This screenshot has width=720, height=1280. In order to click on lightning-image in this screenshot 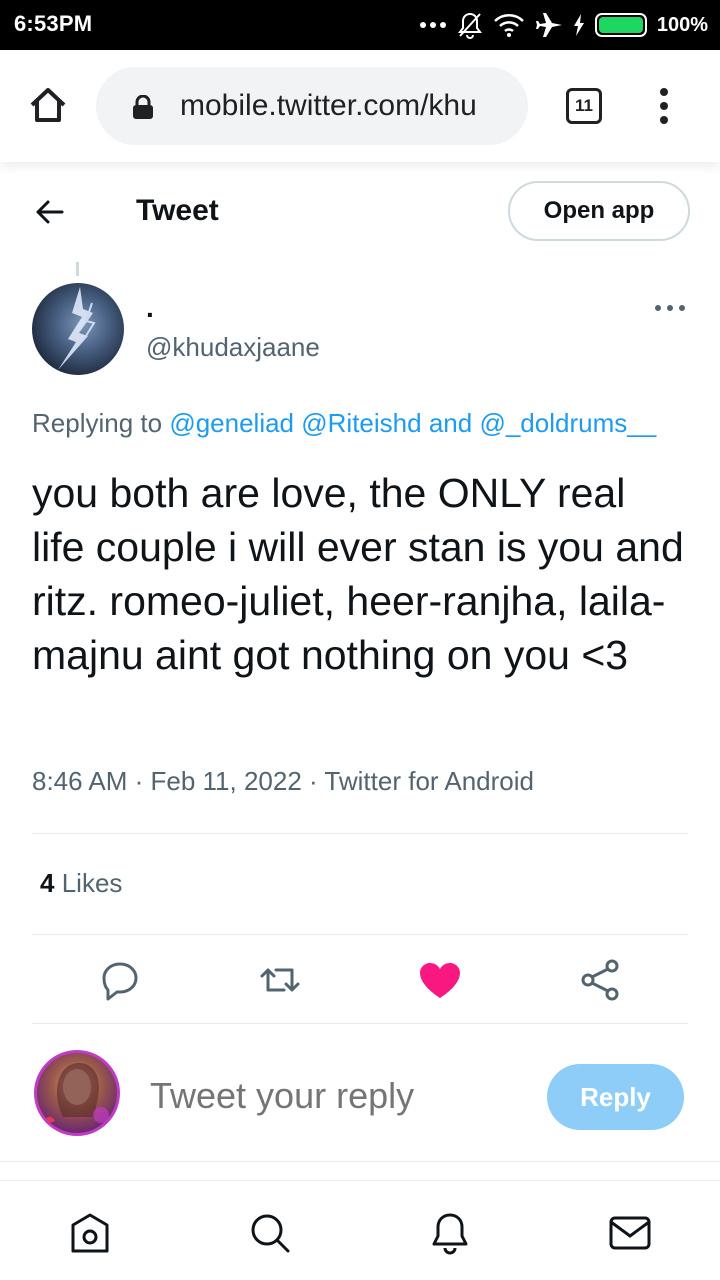, I will do `click(77, 328)`.